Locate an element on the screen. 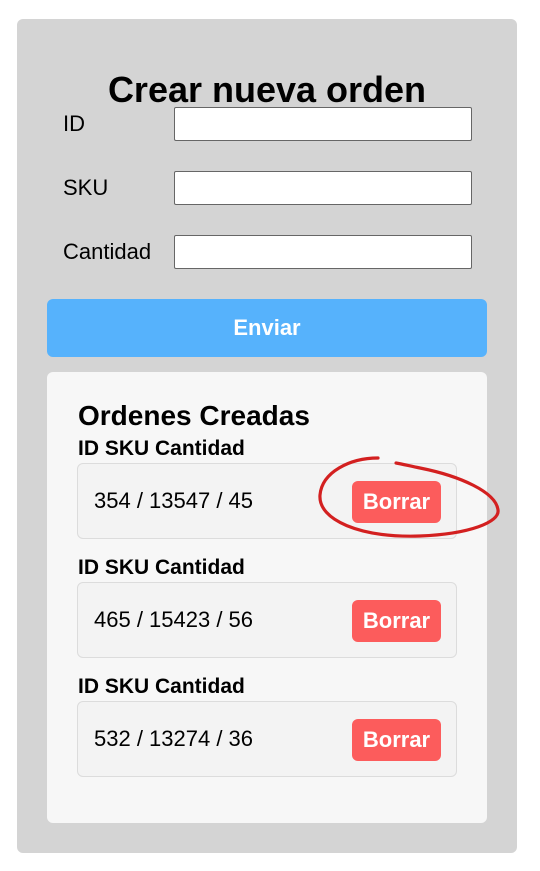 Image resolution: width=540 pixels, height=871 pixels. id-label: ID is located at coordinates (74, 123).